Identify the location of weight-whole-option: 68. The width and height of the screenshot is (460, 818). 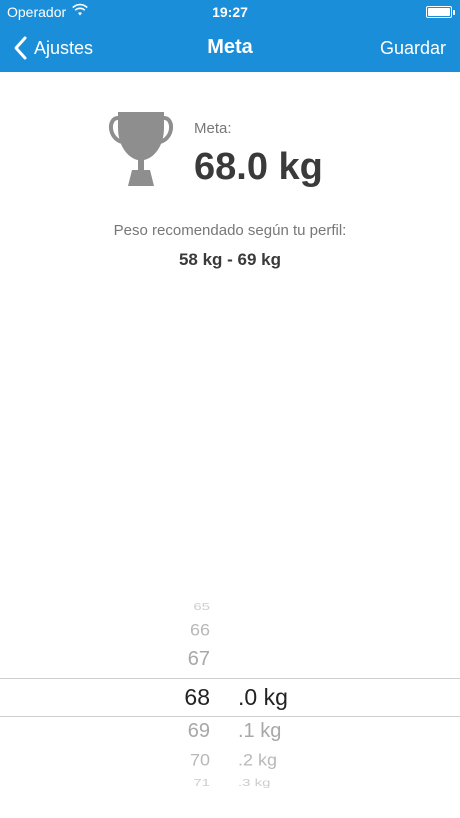
(180, 697).